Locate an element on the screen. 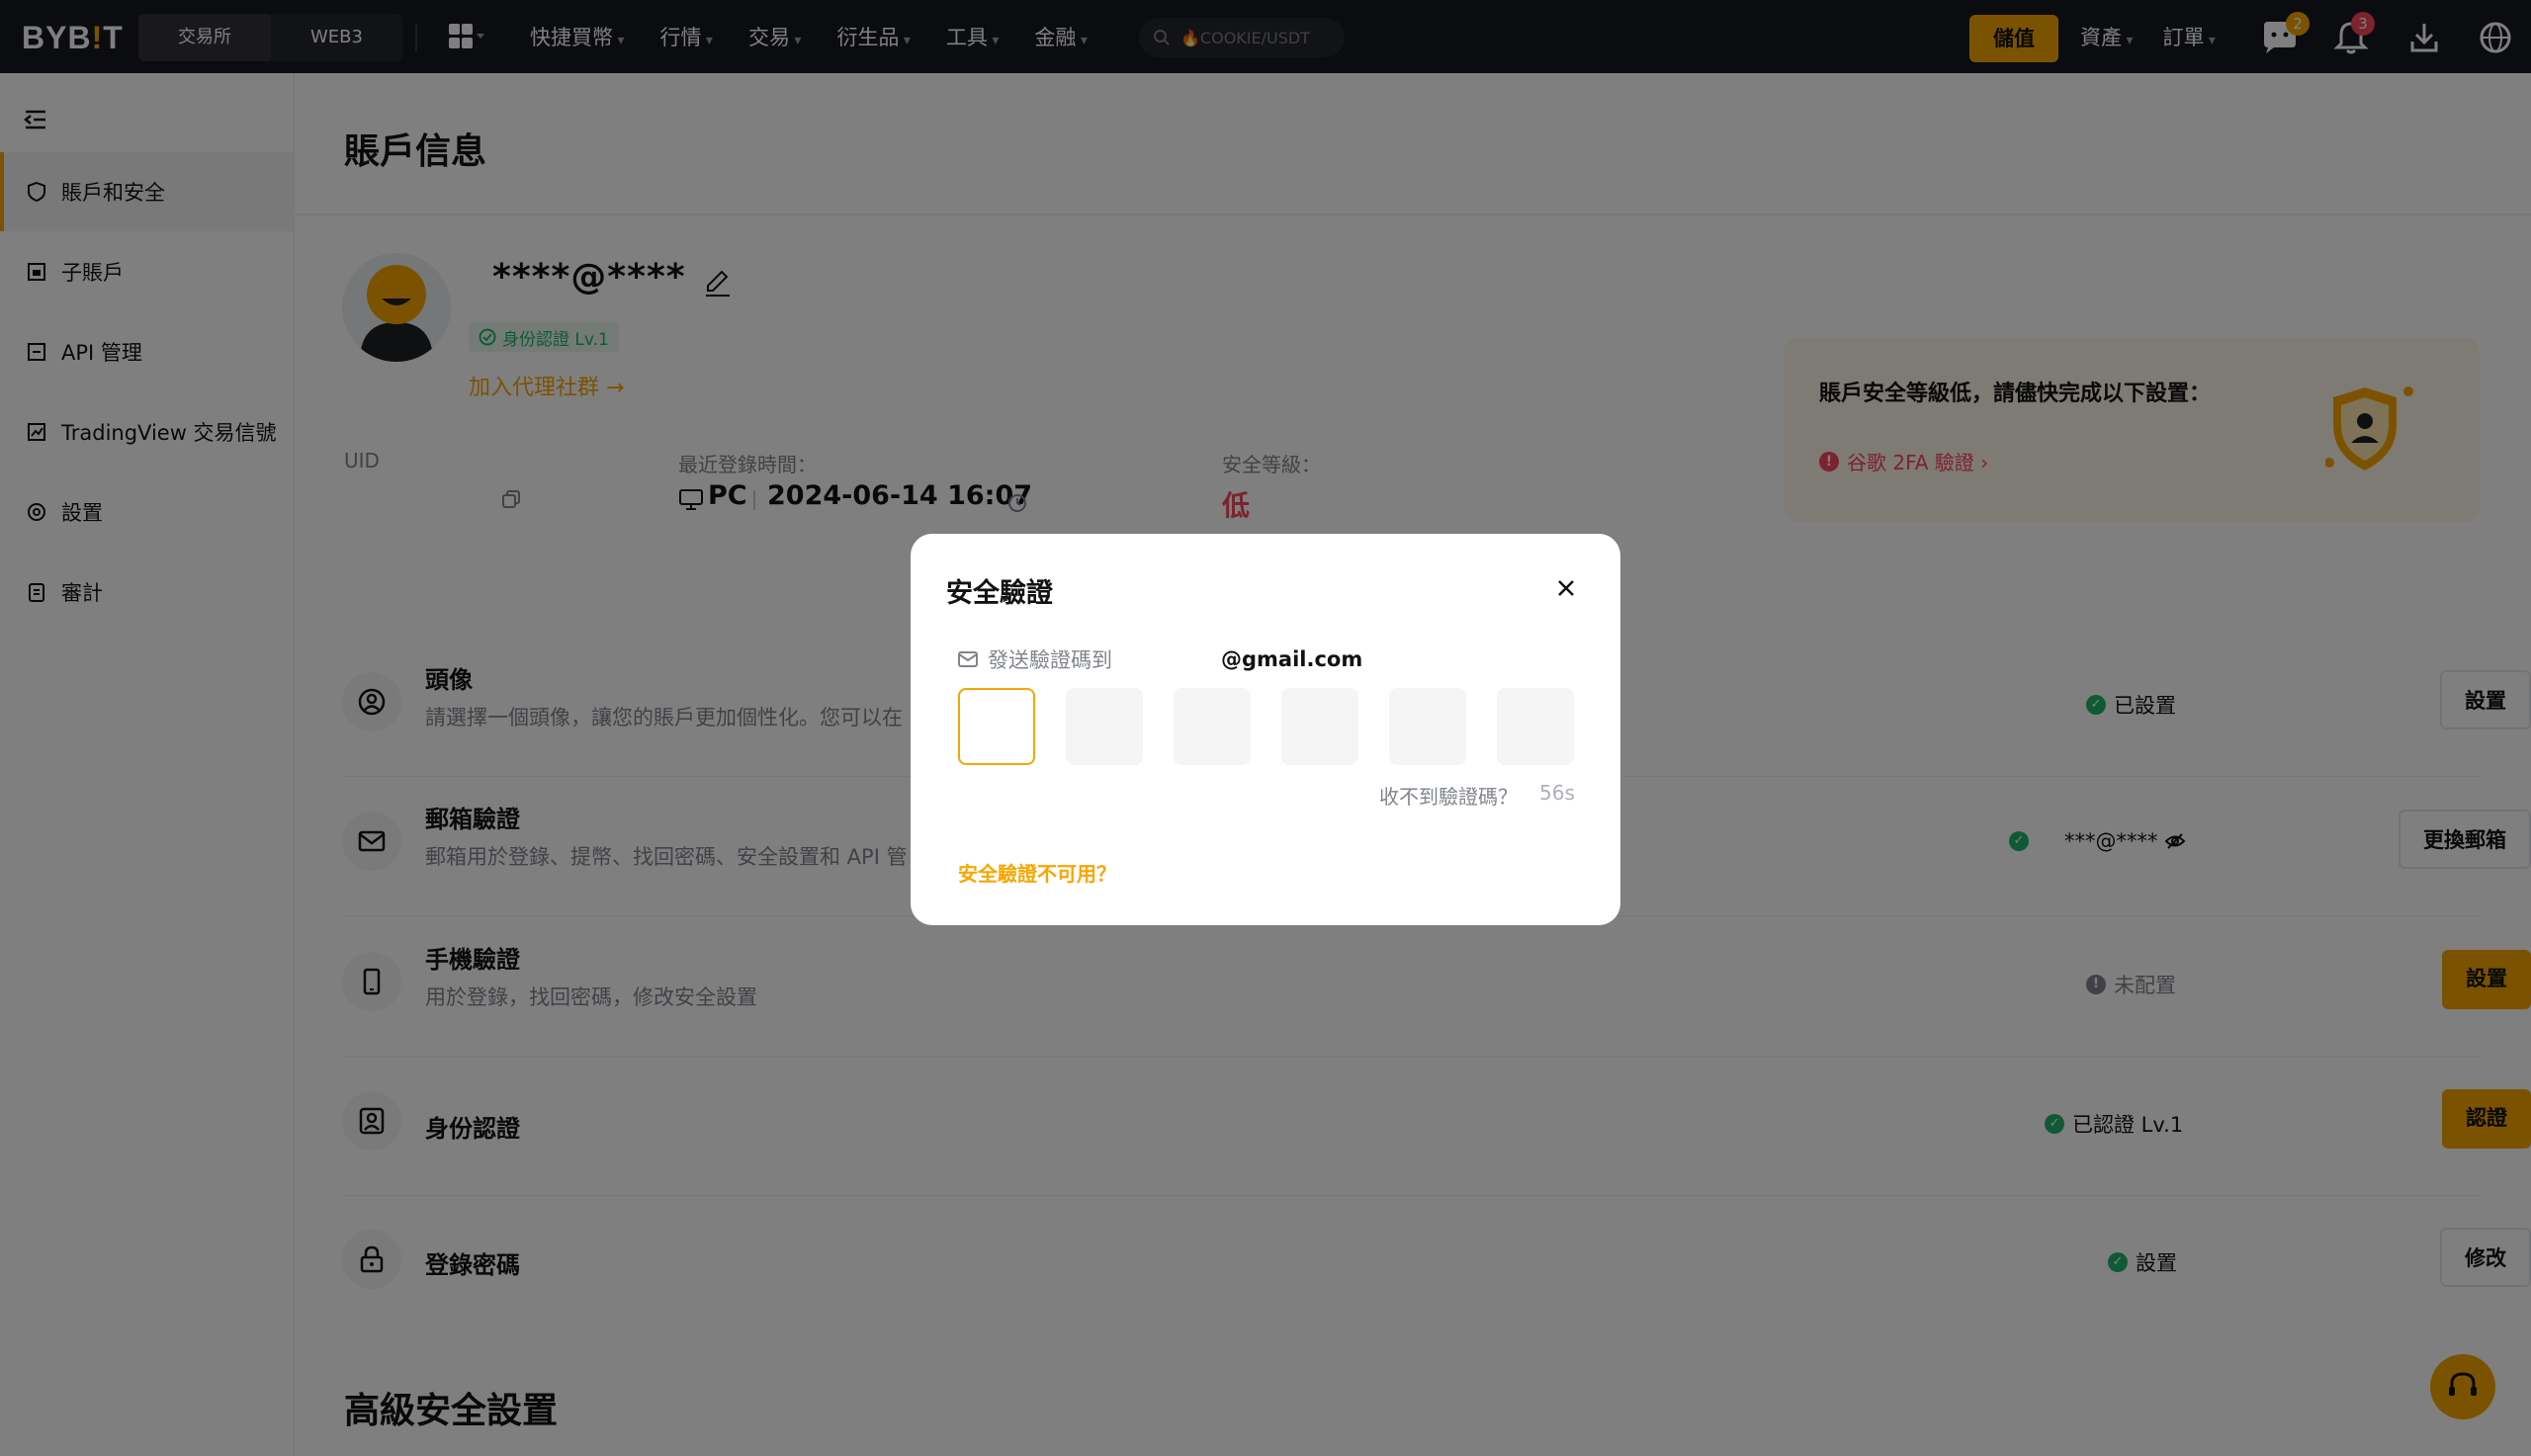 The image size is (2531, 1456). verification-code-input is located at coordinates (1281, 726).